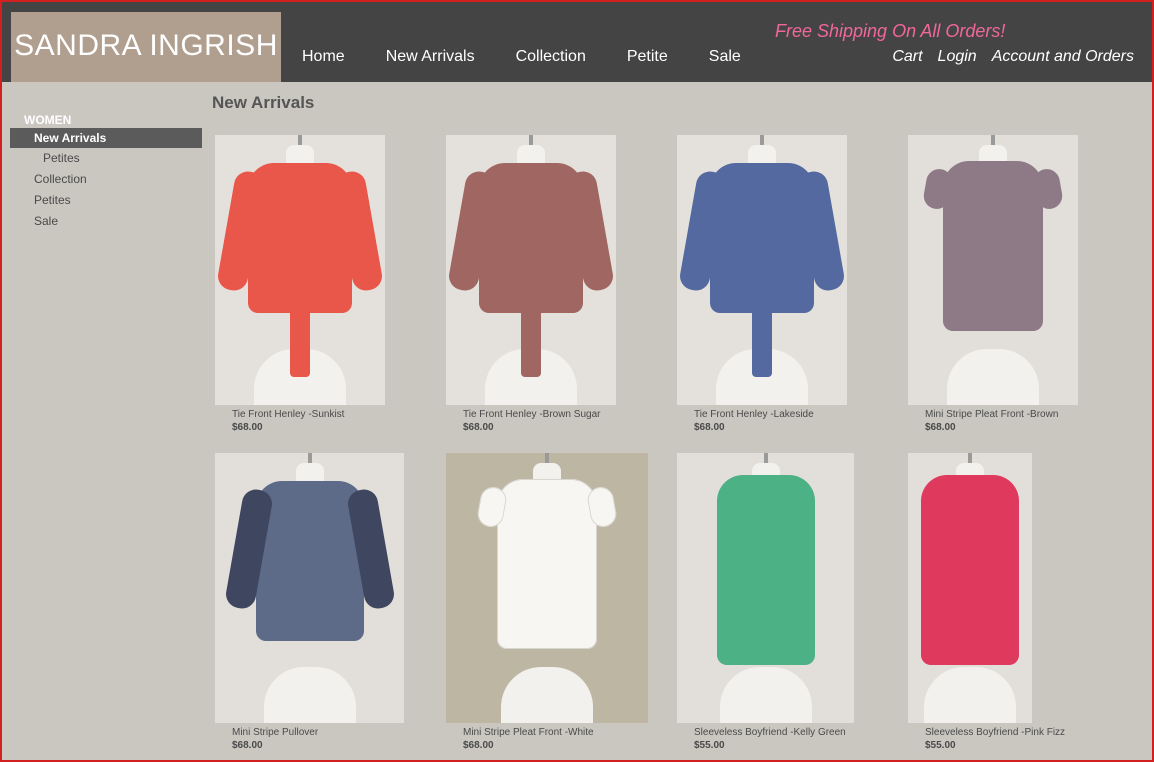  Describe the element at coordinates (106, 179) in the screenshot. I see `sidebar-item-collection: Collection` at that location.